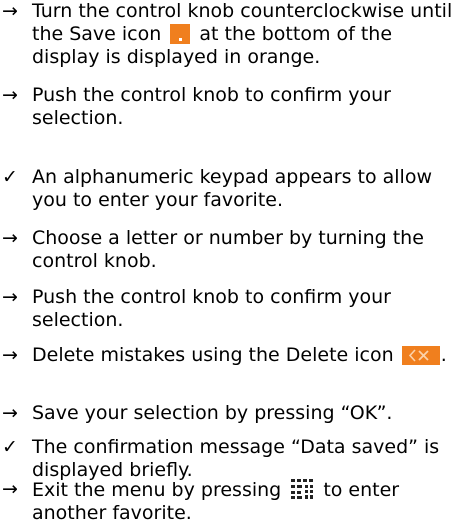  Describe the element at coordinates (180, 34) in the screenshot. I see `save-icon` at that location.